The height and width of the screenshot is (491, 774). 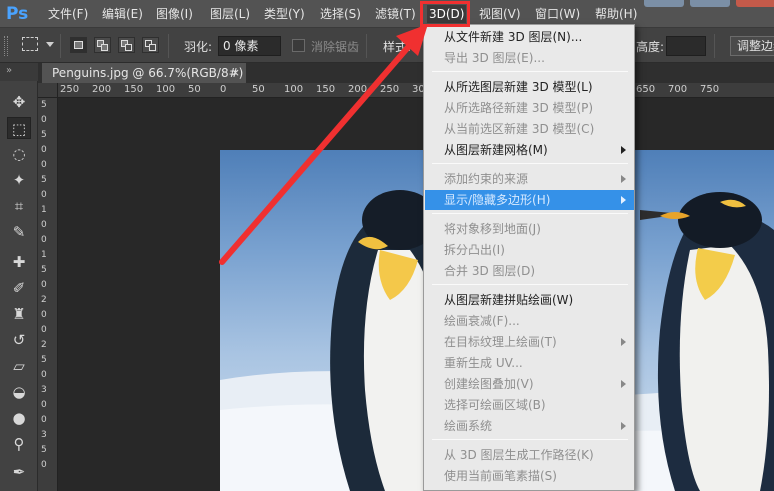 What do you see at coordinates (44, 210) in the screenshot?
I see `ruler-v-tick-label: 1` at bounding box center [44, 210].